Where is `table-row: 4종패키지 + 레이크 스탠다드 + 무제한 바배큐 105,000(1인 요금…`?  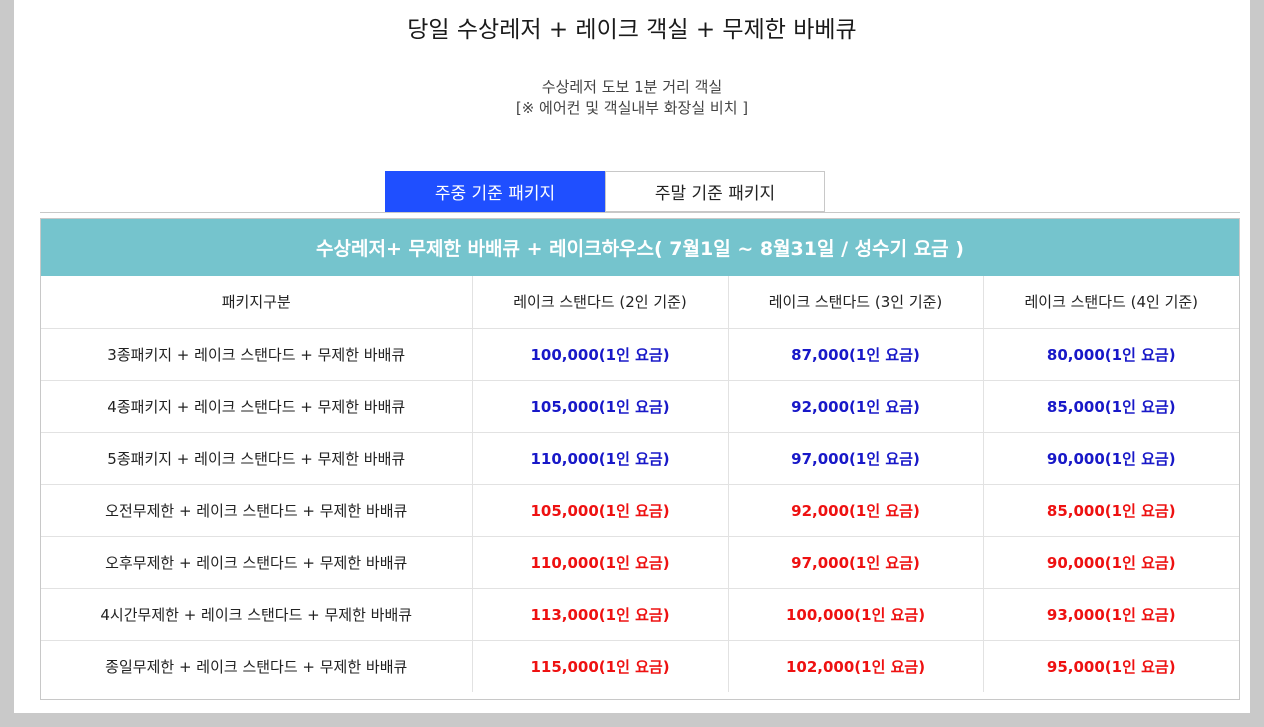 table-row: 4종패키지 + 레이크 스탠다드 + 무제한 바배큐 105,000(1인 요금… is located at coordinates (640, 406).